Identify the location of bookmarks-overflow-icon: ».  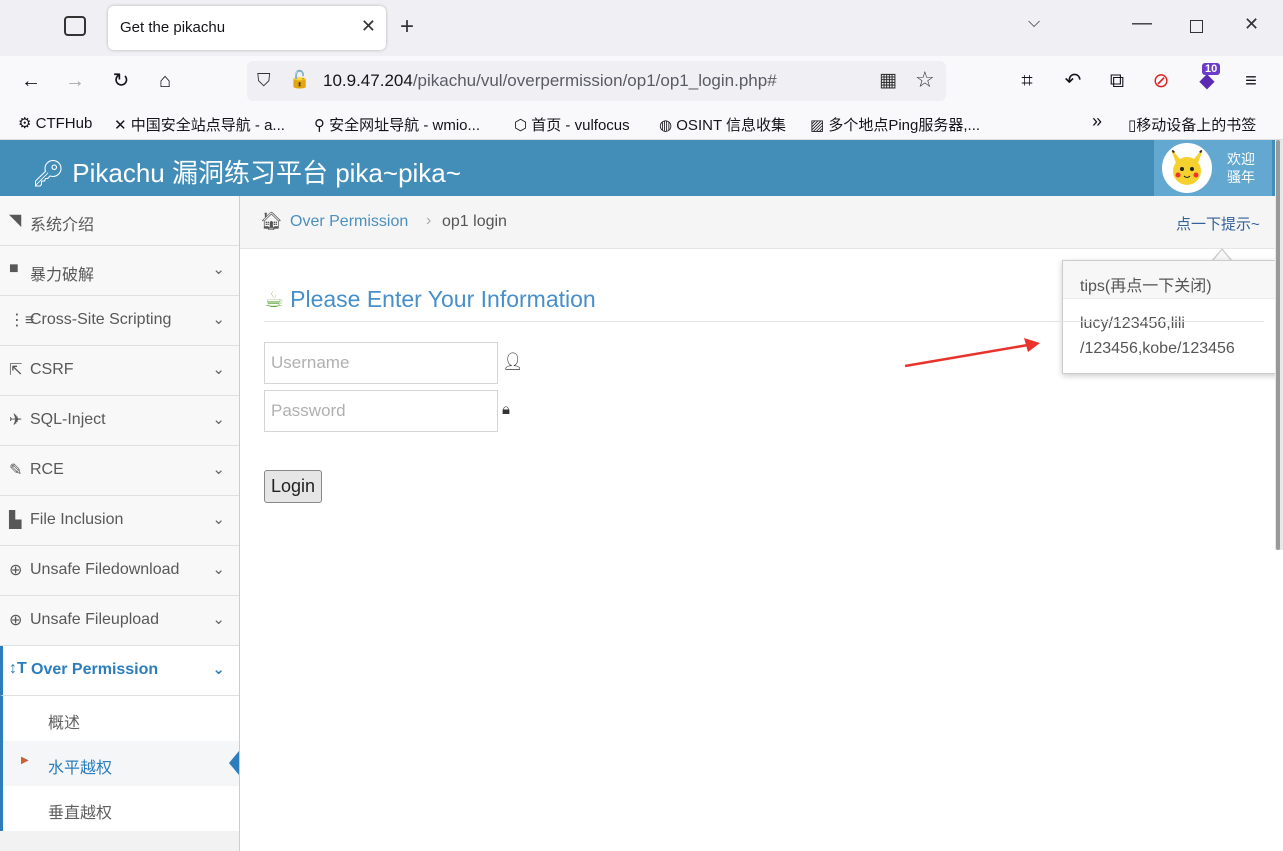
(1097, 121).